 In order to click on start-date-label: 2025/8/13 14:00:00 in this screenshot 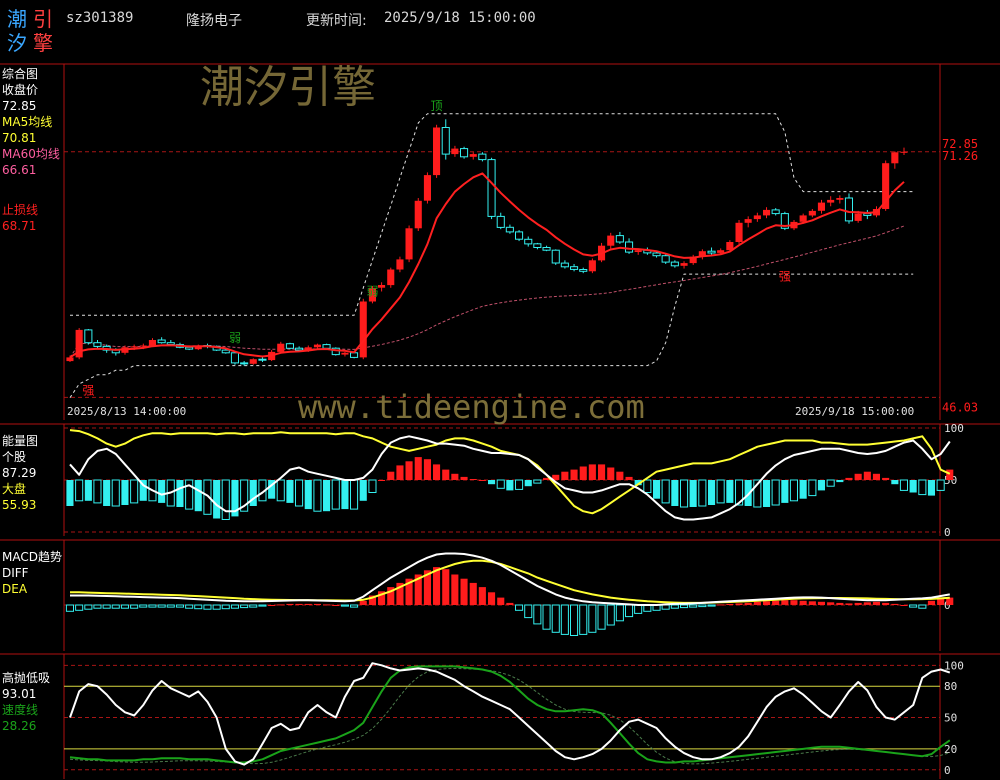, I will do `click(126, 411)`.